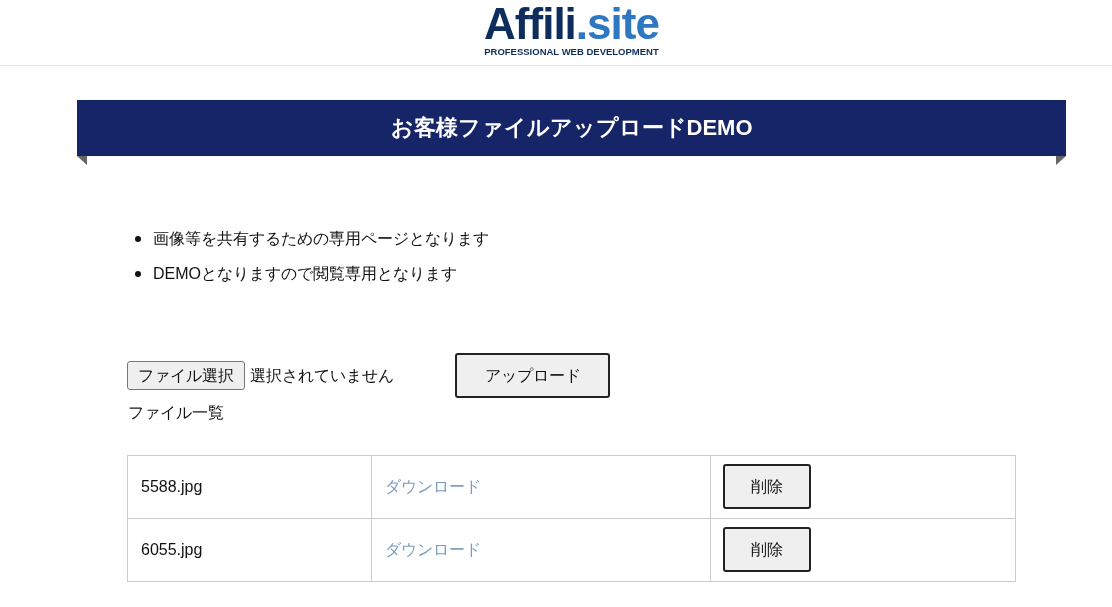 The image size is (1112, 607). I want to click on file-list-heading: ファイル一覧, so click(176, 413).